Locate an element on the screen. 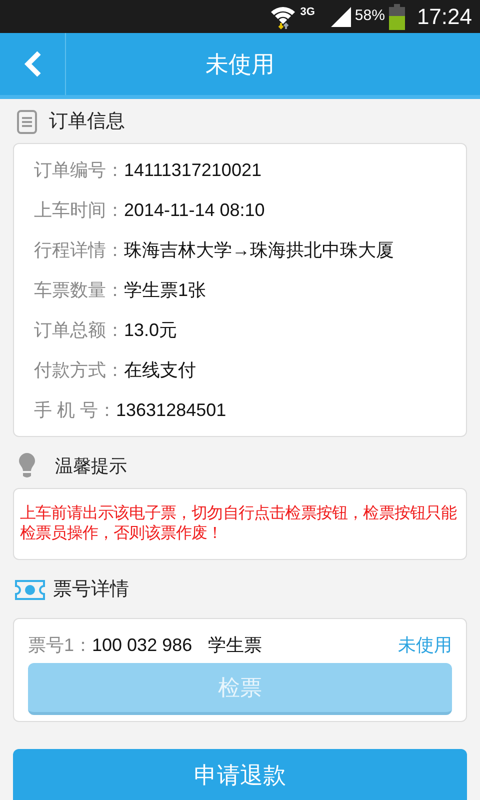 The width and height of the screenshot is (480, 800). field-value: 13.0元 is located at coordinates (151, 330).